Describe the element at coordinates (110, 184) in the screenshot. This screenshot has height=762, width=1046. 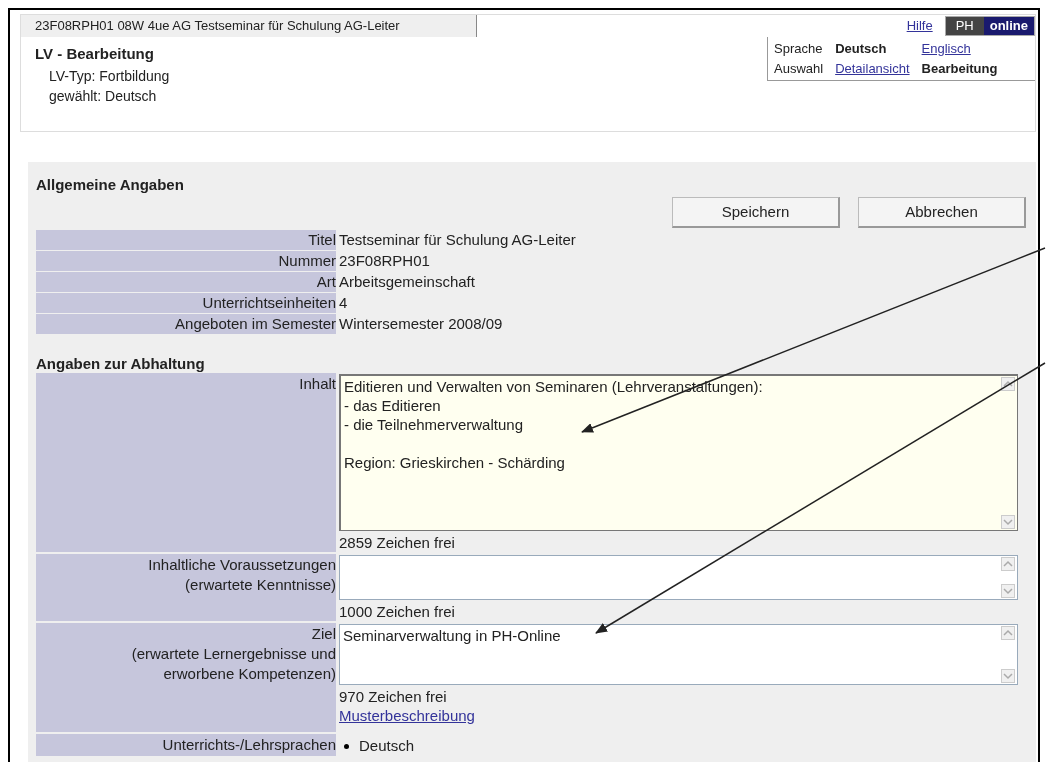
I see `section-heading: Allgemeine Angaben` at that location.